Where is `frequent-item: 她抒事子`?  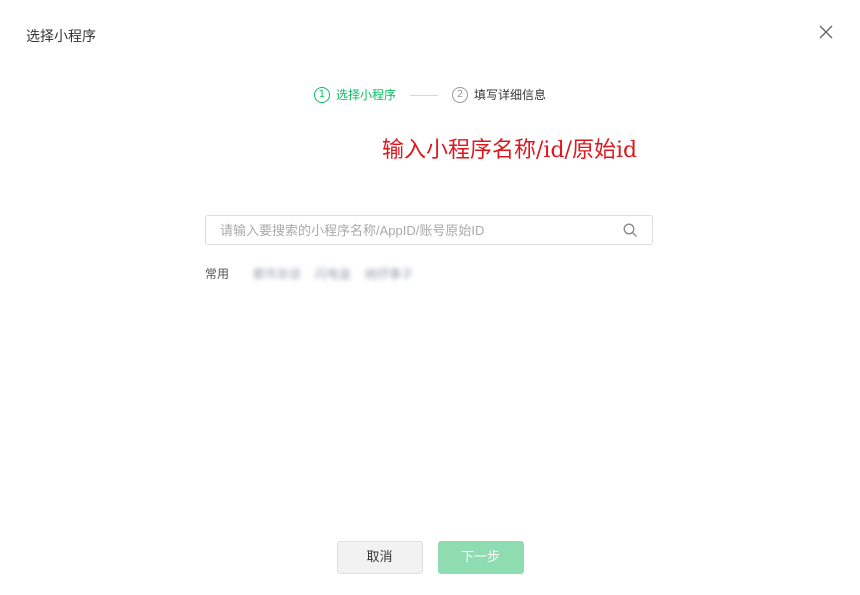 frequent-item: 她抒事子 is located at coordinates (389, 274).